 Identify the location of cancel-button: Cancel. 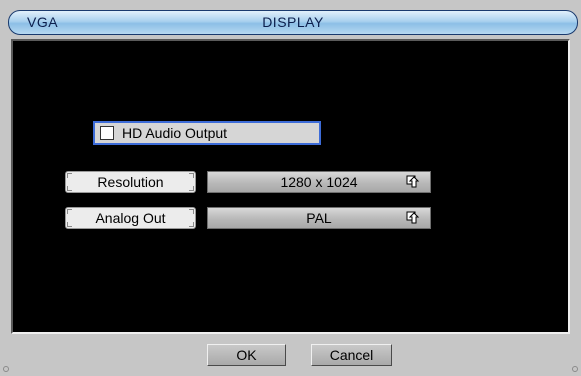
(351, 355).